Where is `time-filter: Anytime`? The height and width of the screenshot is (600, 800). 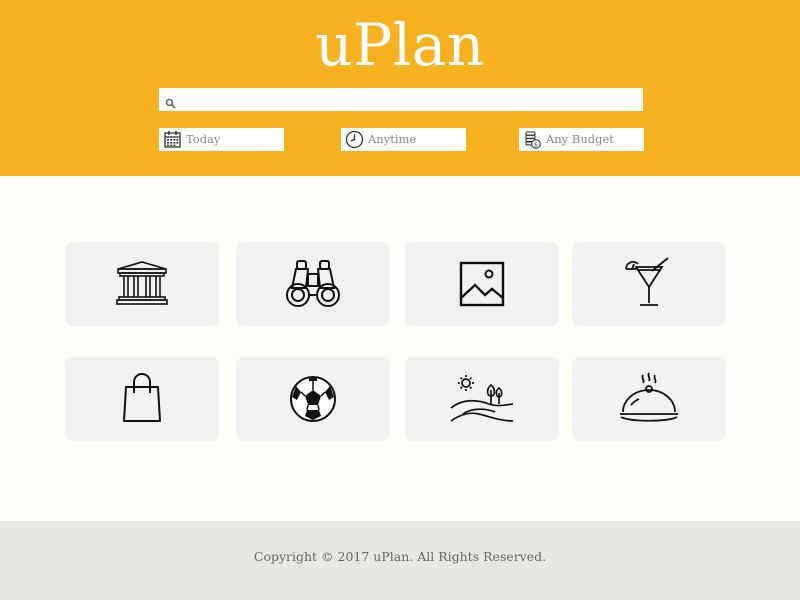
time-filter: Anytime is located at coordinates (403, 139).